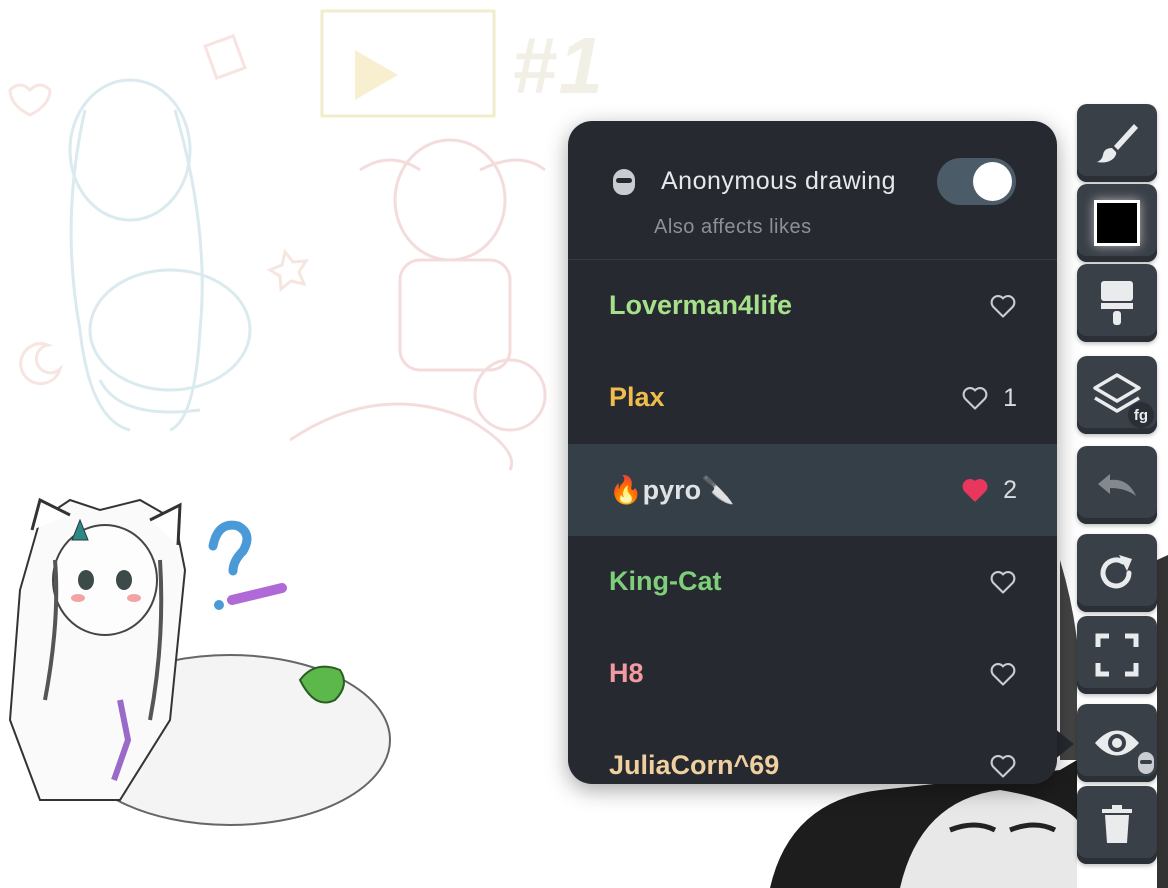 This screenshot has height=888, width=1168. I want to click on undo-button, so click(1117, 485).